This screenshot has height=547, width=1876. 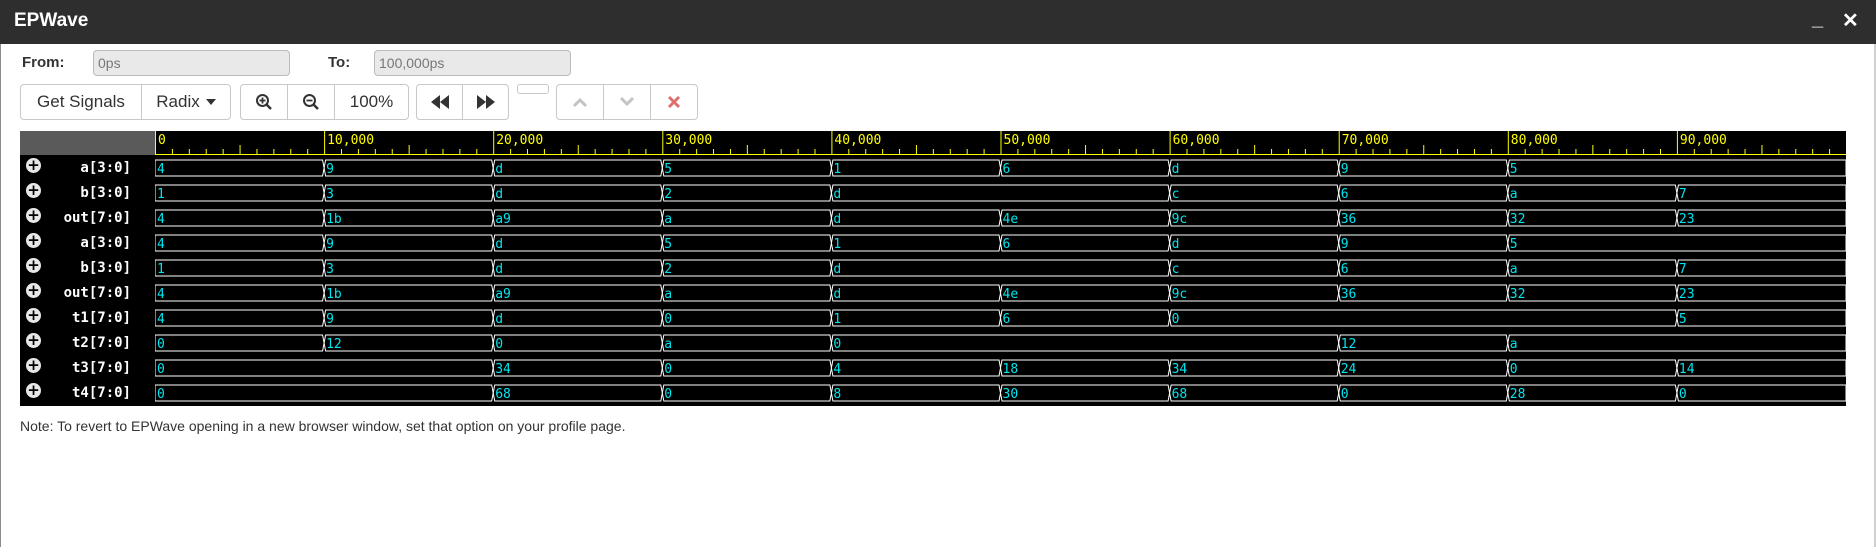 I want to click on signal-row: + t2[7:0], so click(x=87, y=342).